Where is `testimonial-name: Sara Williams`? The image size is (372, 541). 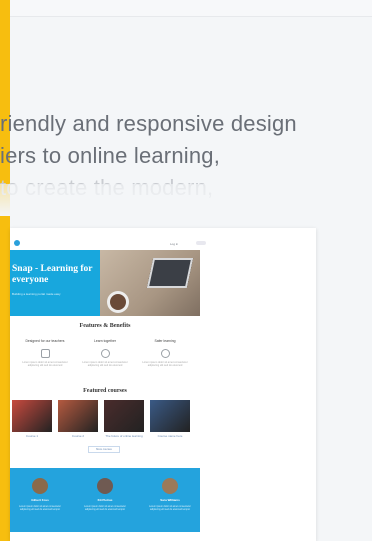 testimonial-name: Sara Williams is located at coordinates (170, 500).